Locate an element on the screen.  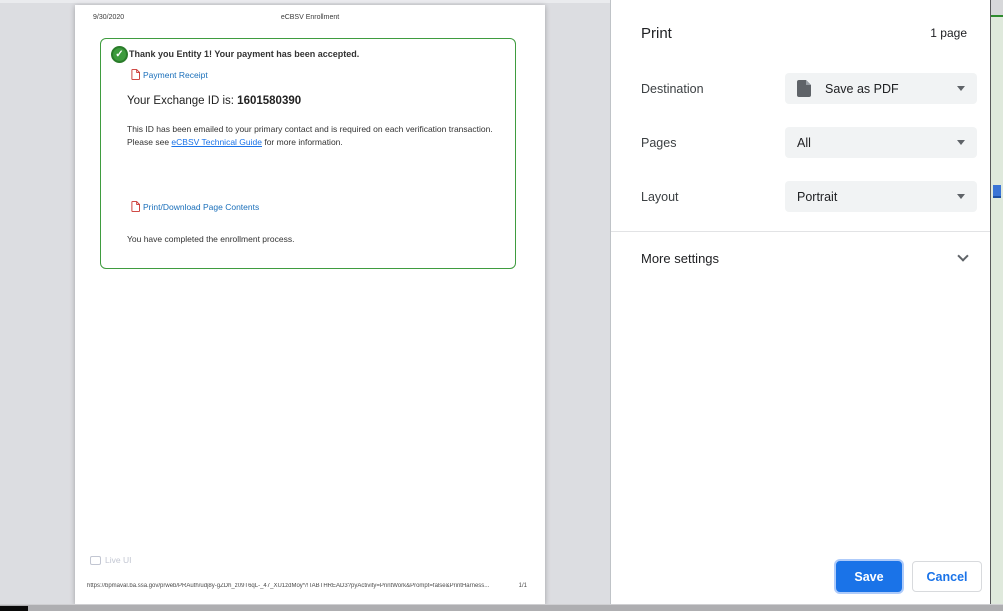
more-settings-label: More settings is located at coordinates (680, 258).